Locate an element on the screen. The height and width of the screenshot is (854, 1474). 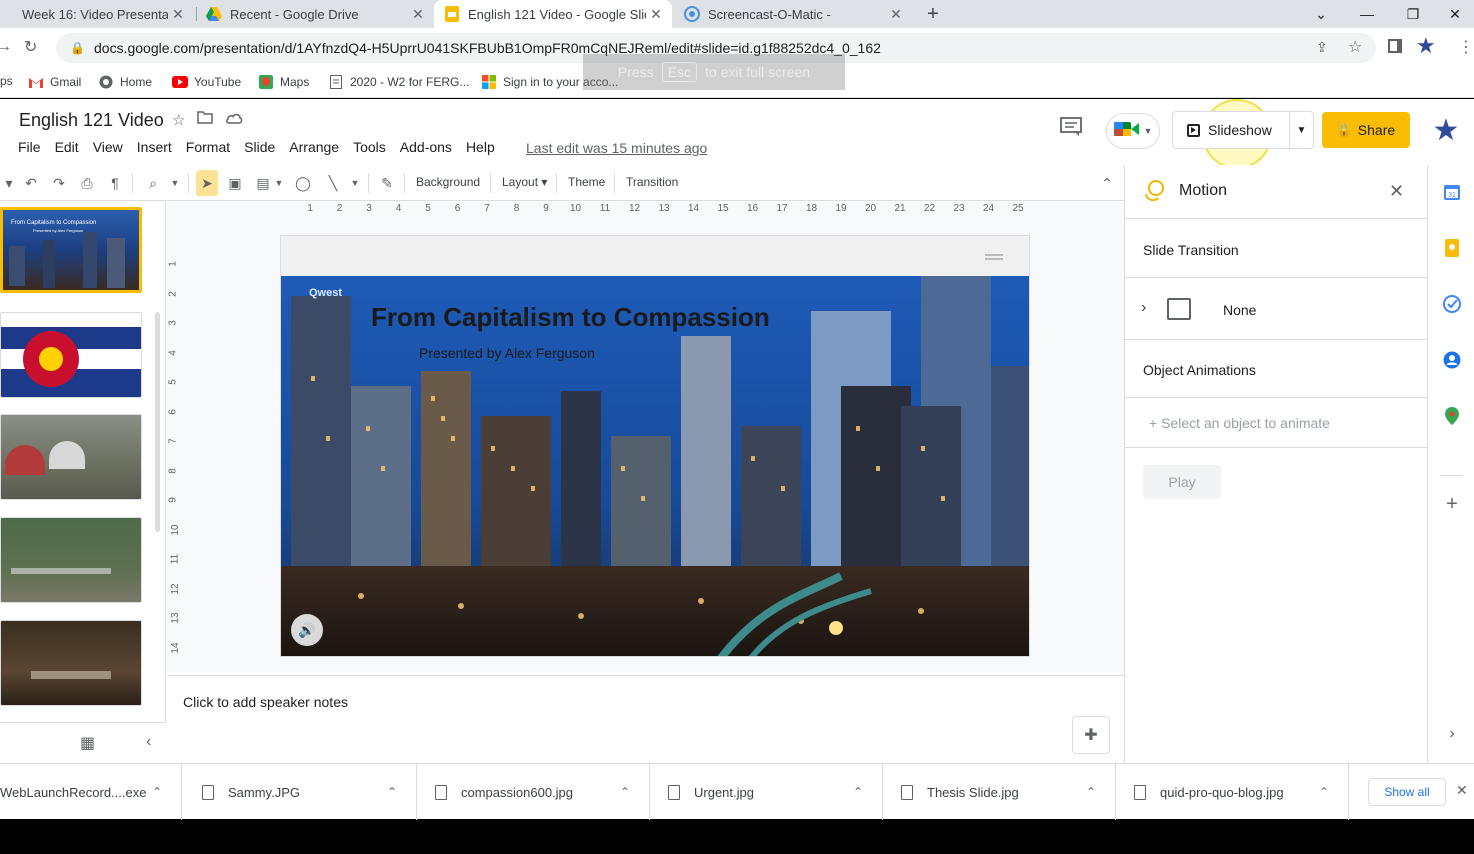
menu-tools: Tools is located at coordinates (369, 147).